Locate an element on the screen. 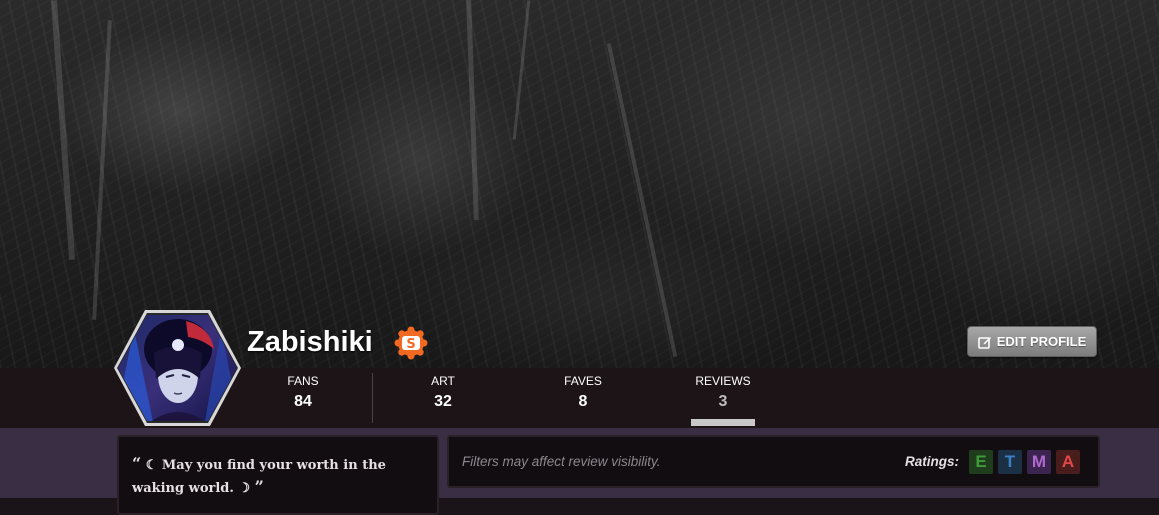  stat-value: 8 is located at coordinates (583, 401).